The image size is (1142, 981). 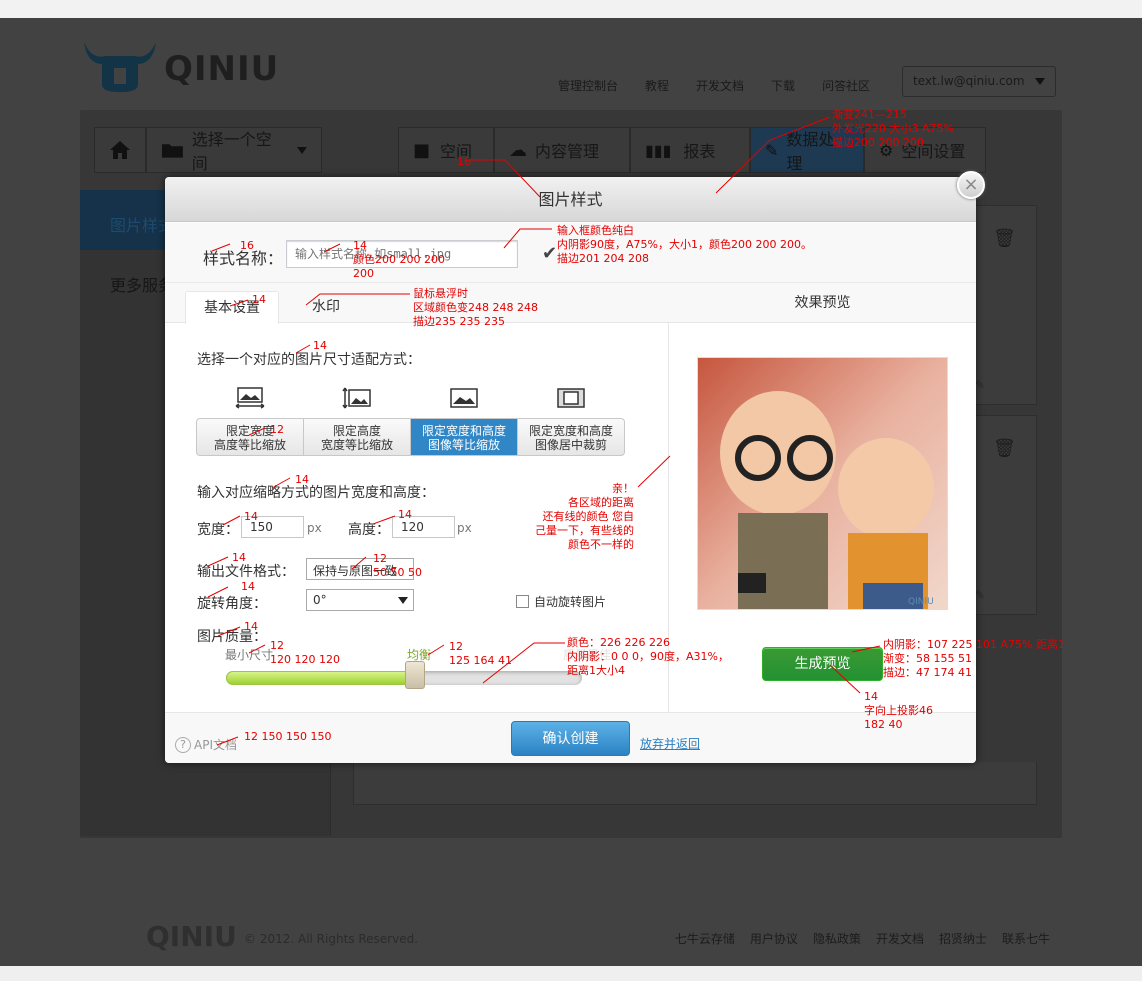 I want to click on bar-chart-icon: ▮▮▮, so click(x=658, y=150).